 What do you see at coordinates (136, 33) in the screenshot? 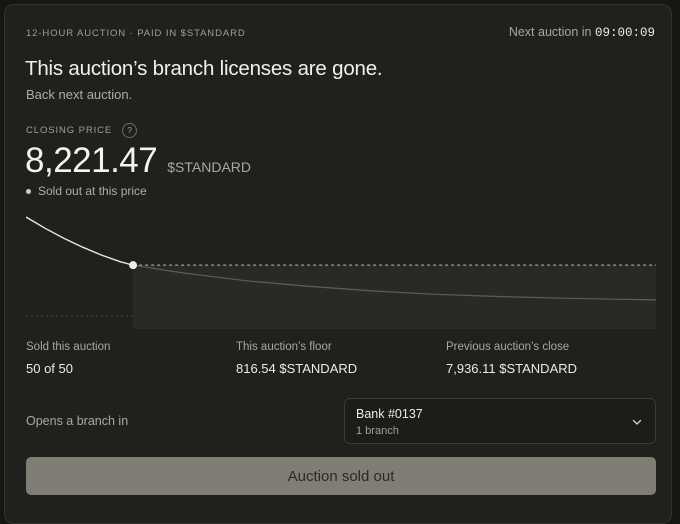
I see `auction-type-label: 12-HOUR AUCTION · PAID IN $STANDARD` at bounding box center [136, 33].